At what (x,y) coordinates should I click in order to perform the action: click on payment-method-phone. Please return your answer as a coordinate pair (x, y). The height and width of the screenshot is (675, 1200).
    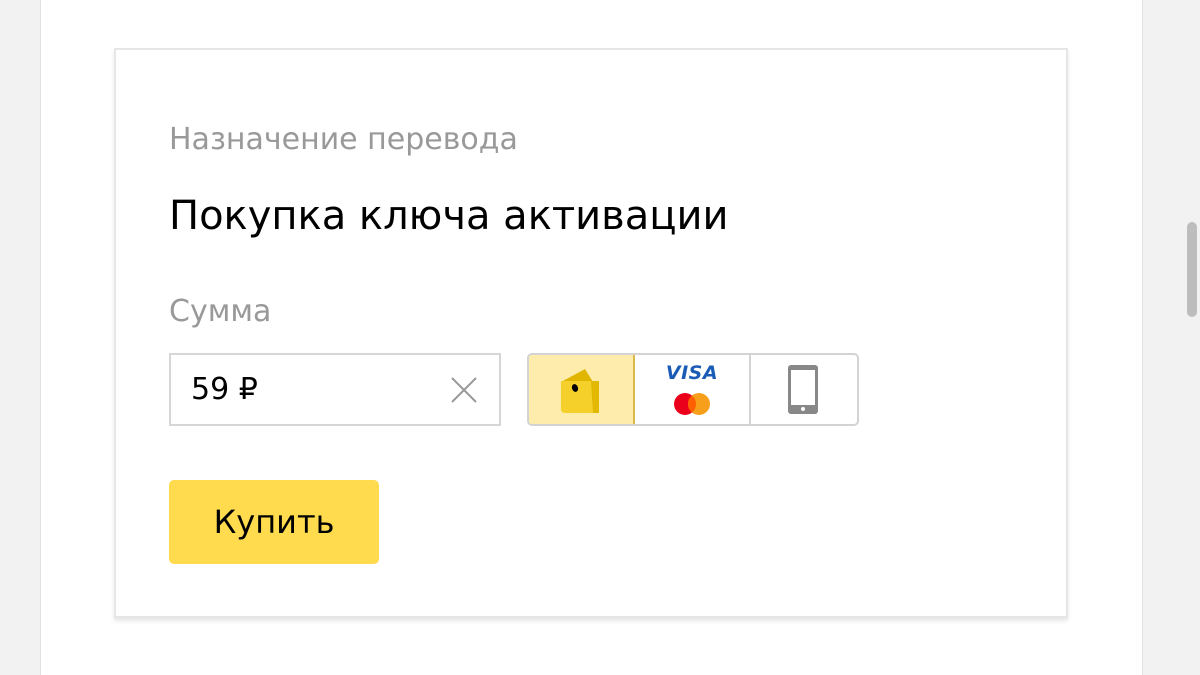
    Looking at the image, I should click on (804, 389).